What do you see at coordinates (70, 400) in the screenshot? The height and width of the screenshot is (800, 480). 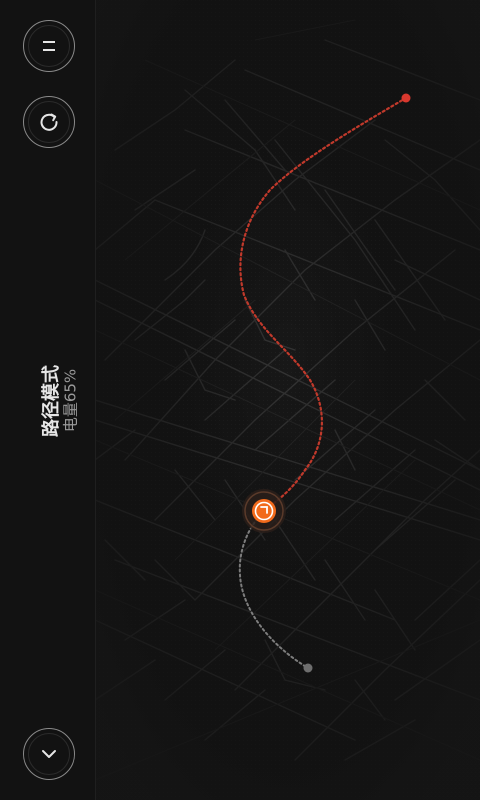 I see `battery-status: 电量65%` at bounding box center [70, 400].